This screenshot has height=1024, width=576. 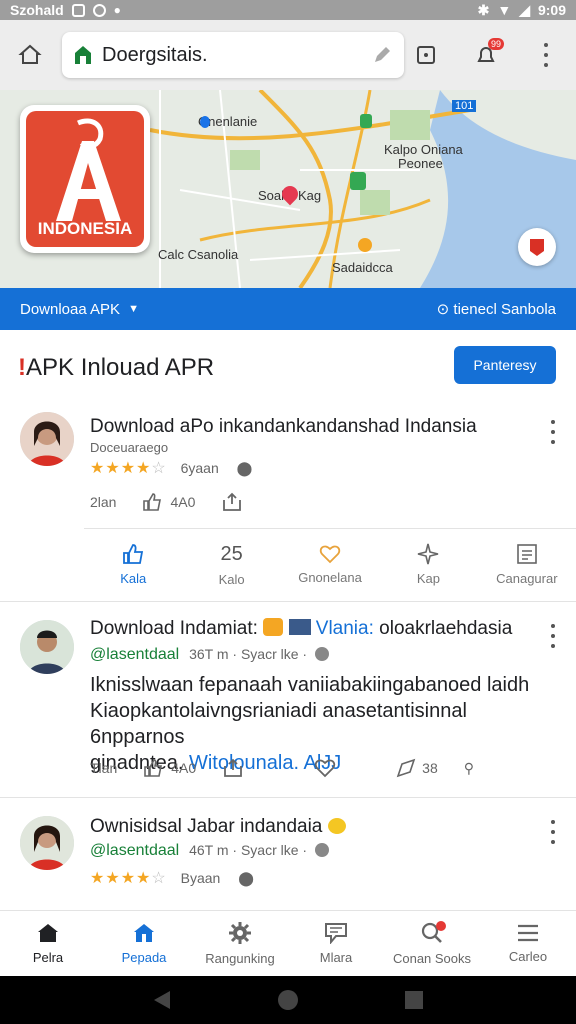 I want to click on action-kala: Kala, so click(x=133, y=564).